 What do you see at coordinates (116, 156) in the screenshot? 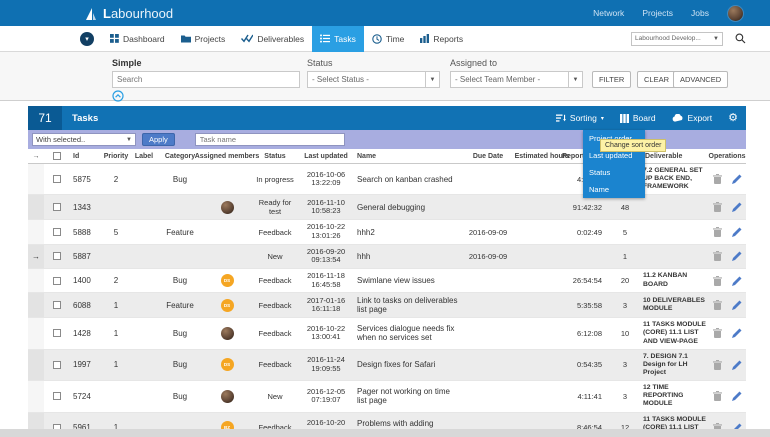
I see `col-header-priority: Priority` at bounding box center [116, 156].